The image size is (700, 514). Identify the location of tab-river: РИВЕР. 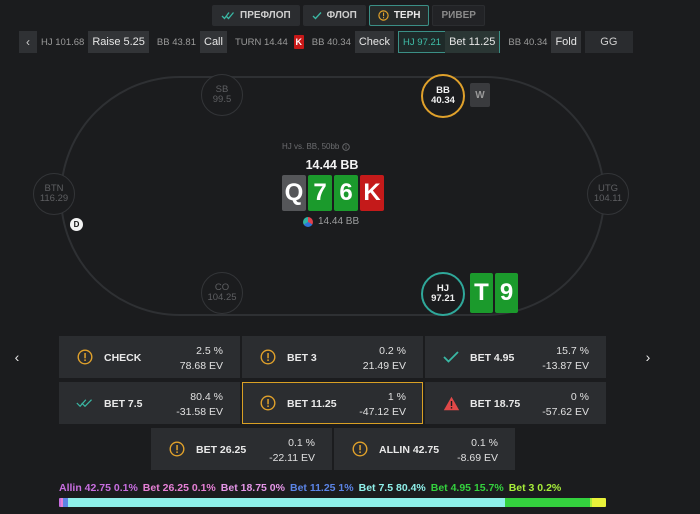
(458, 15).